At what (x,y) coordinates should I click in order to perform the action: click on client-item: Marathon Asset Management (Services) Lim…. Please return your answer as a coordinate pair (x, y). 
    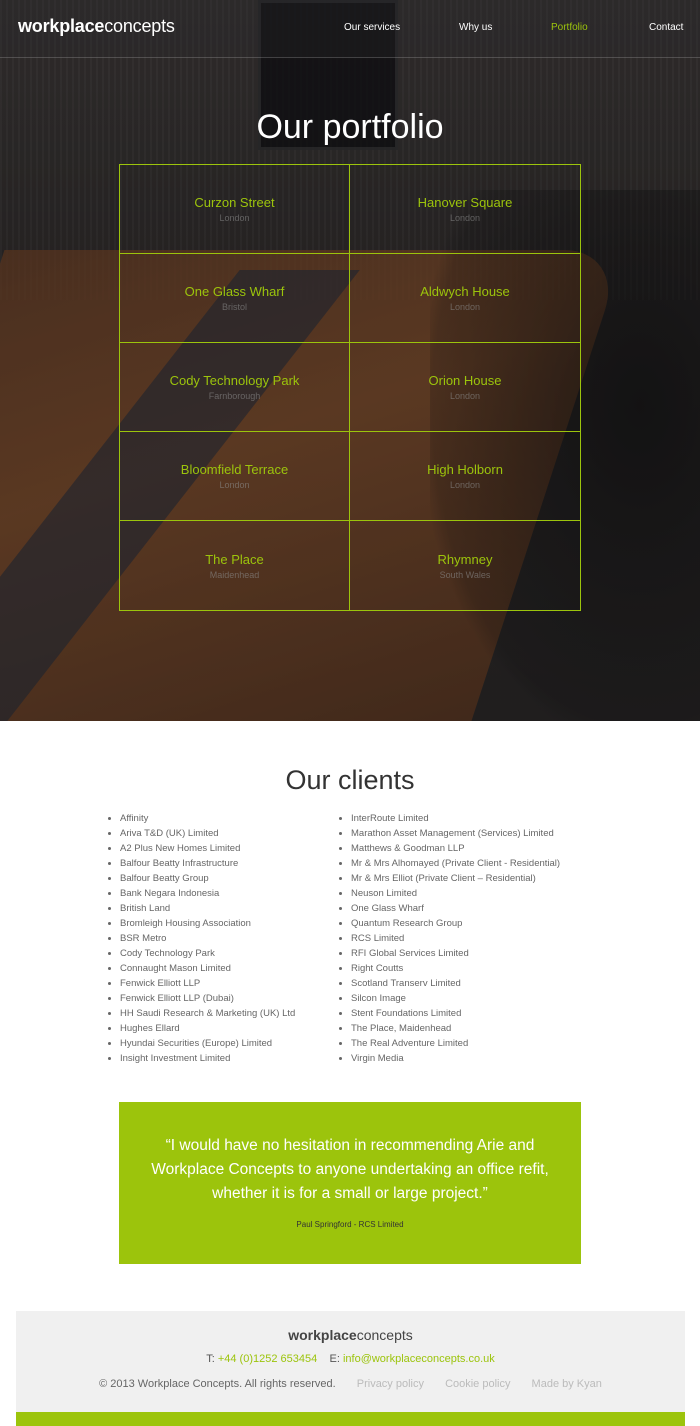
    Looking at the image, I should click on (475, 834).